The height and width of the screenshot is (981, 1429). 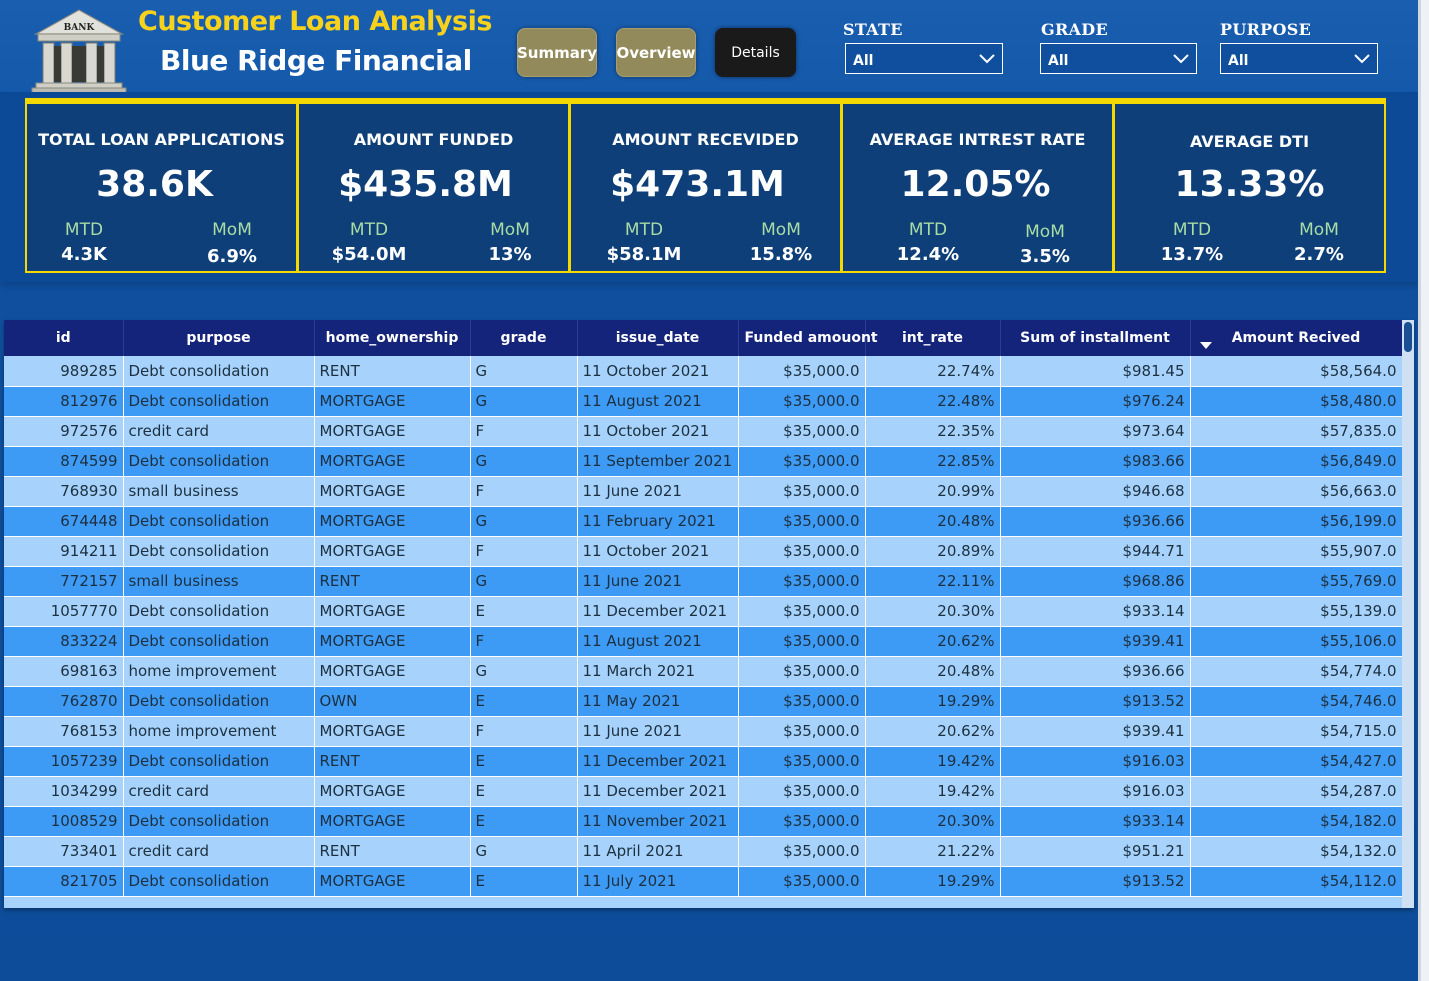 I want to click on kpi-mtd-label: MTD, so click(x=928, y=230).